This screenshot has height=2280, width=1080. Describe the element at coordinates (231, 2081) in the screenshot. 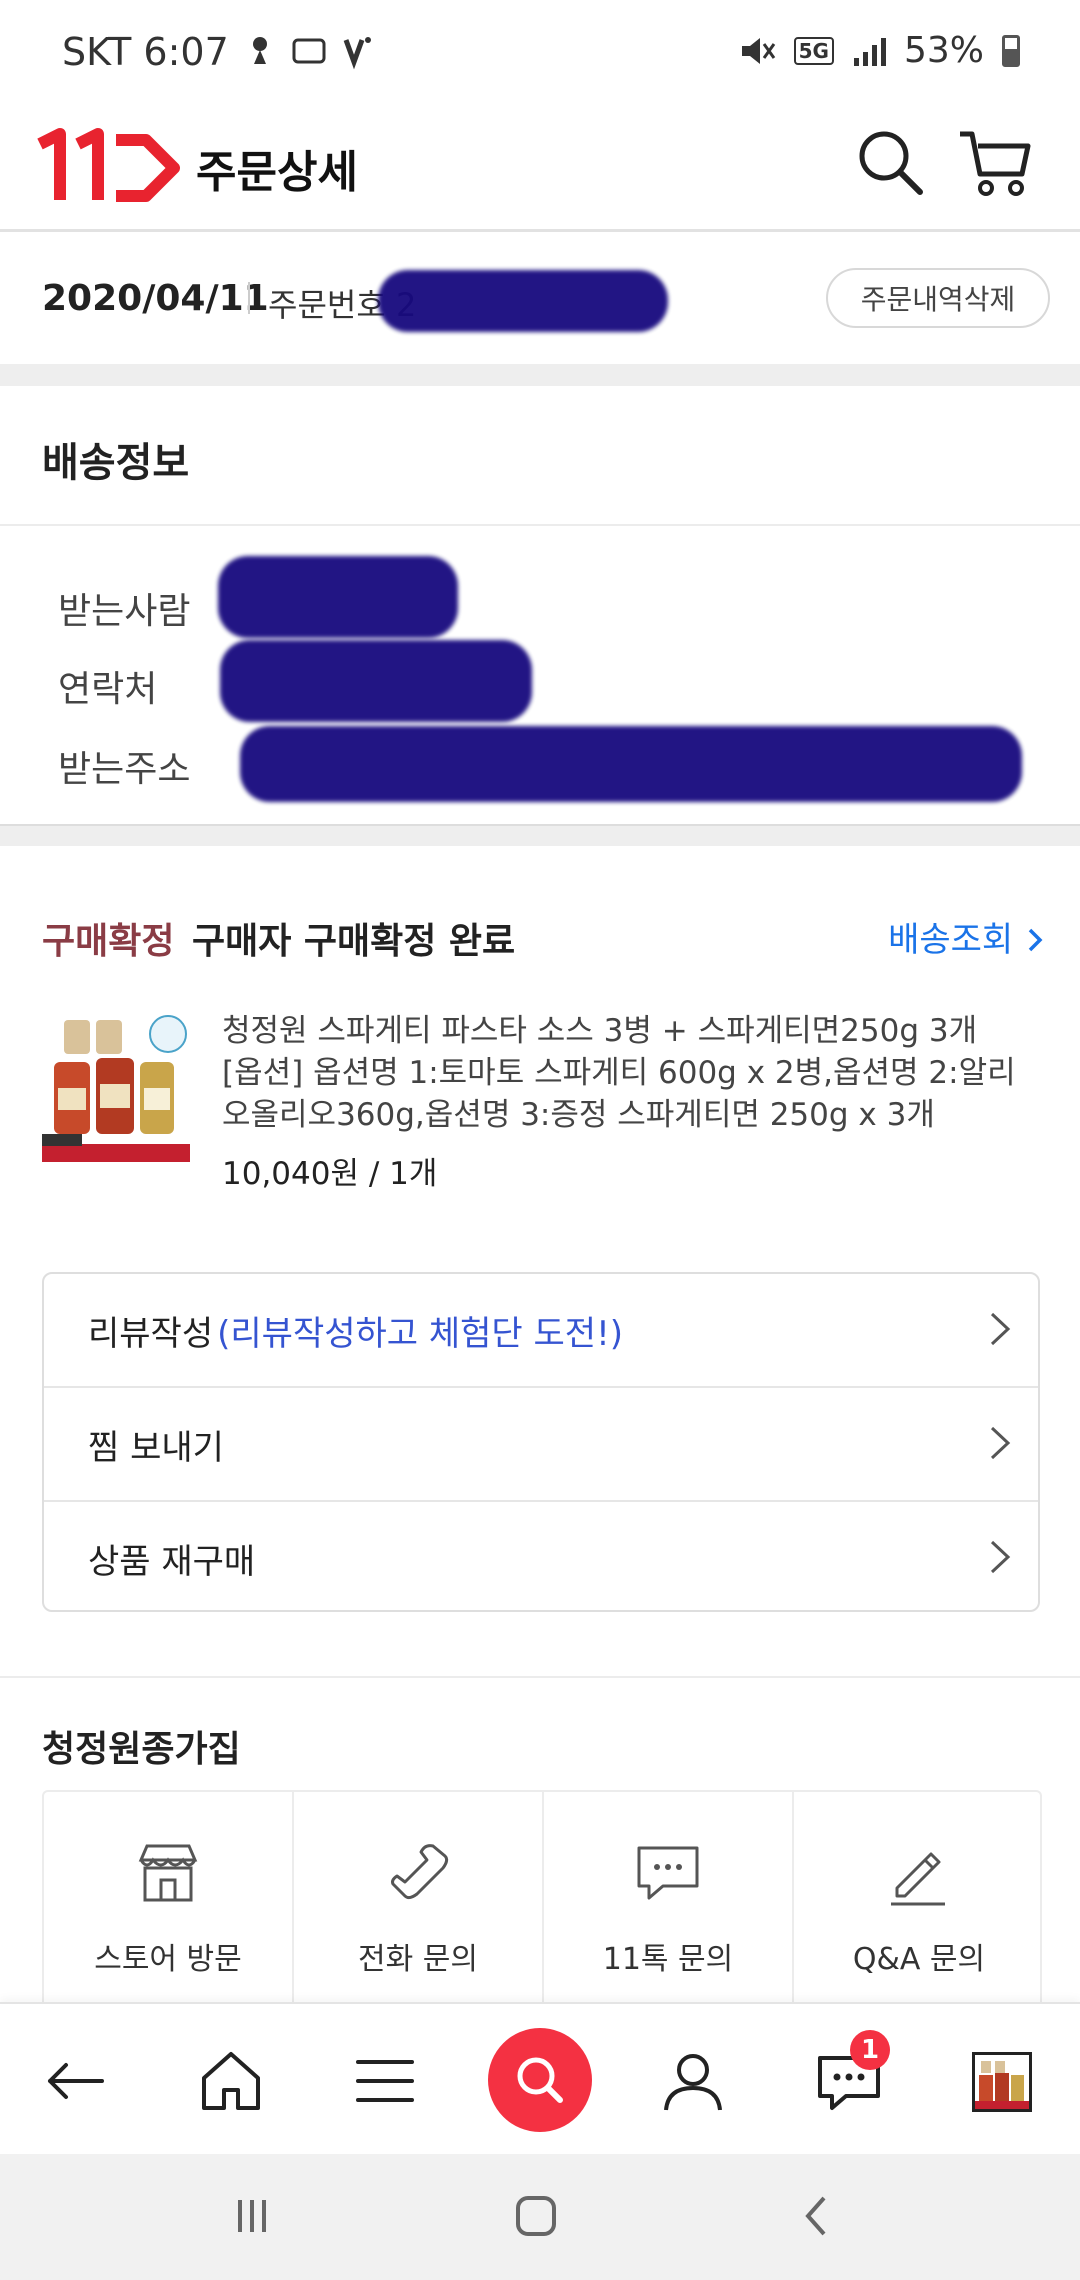

I see `home-icon` at that location.